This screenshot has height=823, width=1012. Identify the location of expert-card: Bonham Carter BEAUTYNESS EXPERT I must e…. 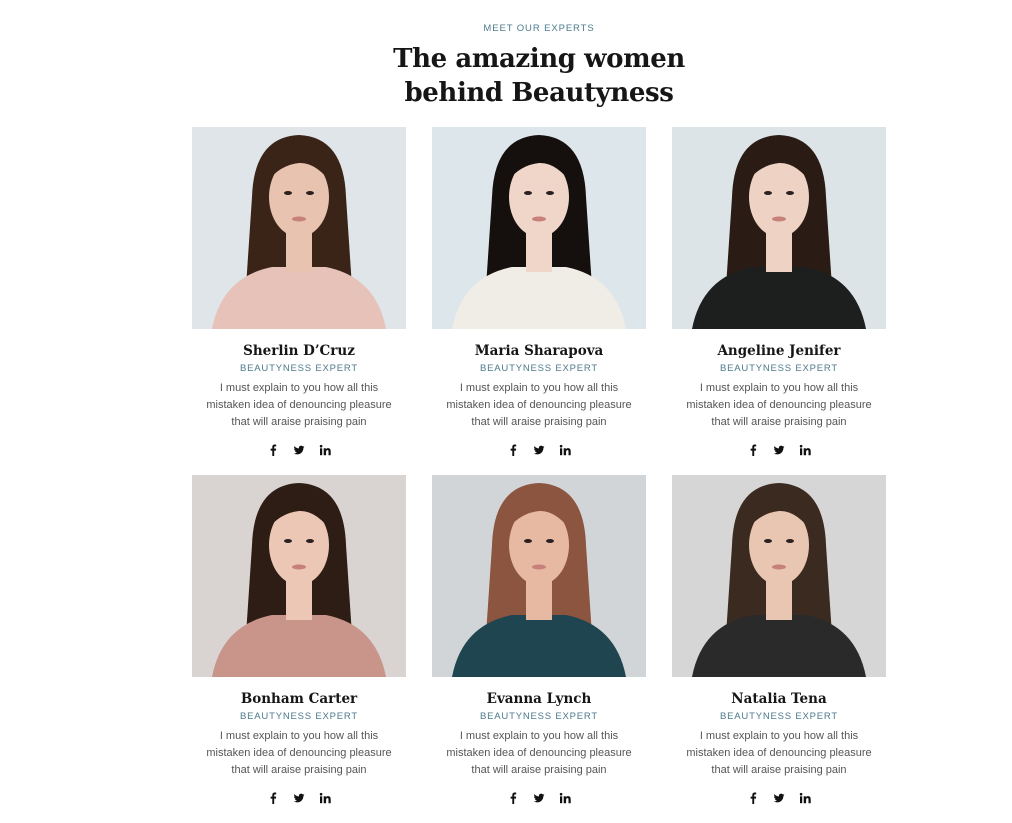
(299, 649).